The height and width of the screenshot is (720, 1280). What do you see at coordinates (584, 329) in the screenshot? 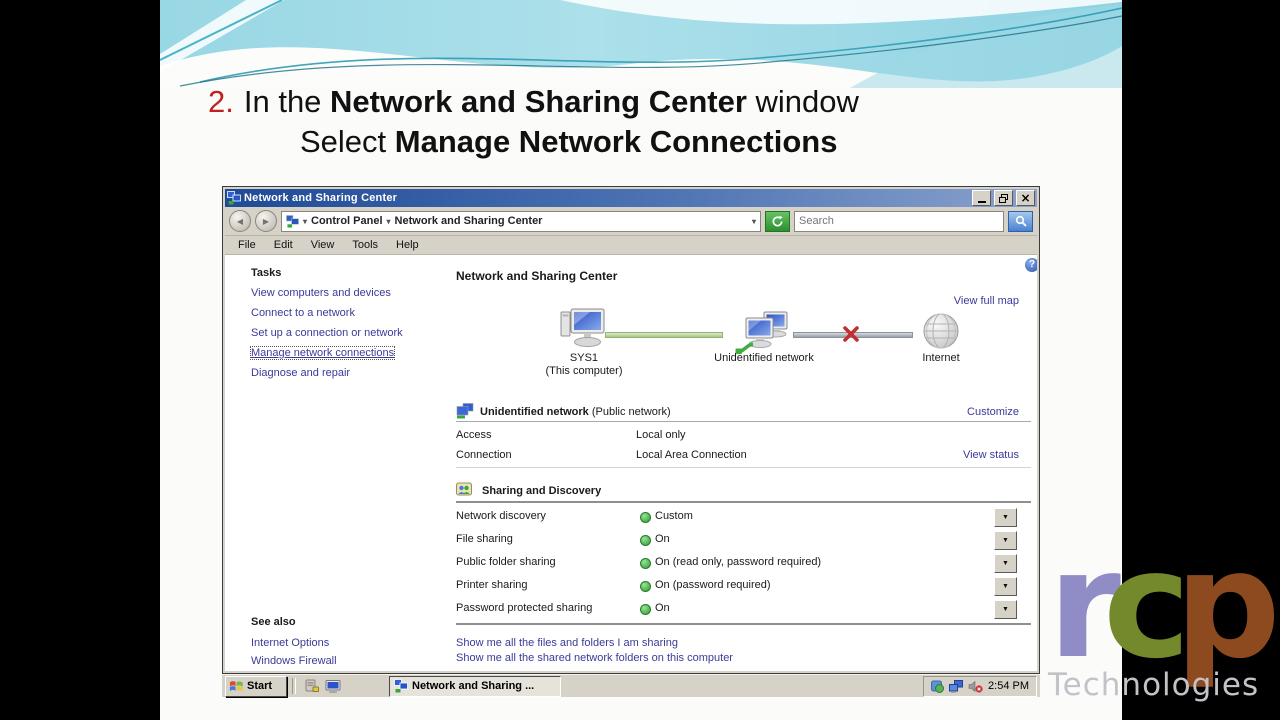
I see `this-computer-icon` at bounding box center [584, 329].